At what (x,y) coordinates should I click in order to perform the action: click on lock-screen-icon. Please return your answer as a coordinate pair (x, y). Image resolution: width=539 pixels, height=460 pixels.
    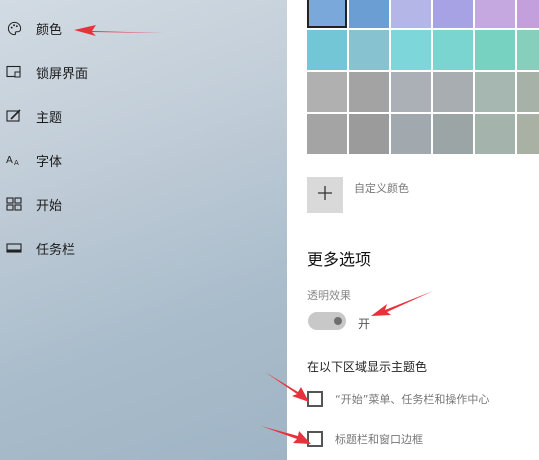
    Looking at the image, I should click on (14, 72).